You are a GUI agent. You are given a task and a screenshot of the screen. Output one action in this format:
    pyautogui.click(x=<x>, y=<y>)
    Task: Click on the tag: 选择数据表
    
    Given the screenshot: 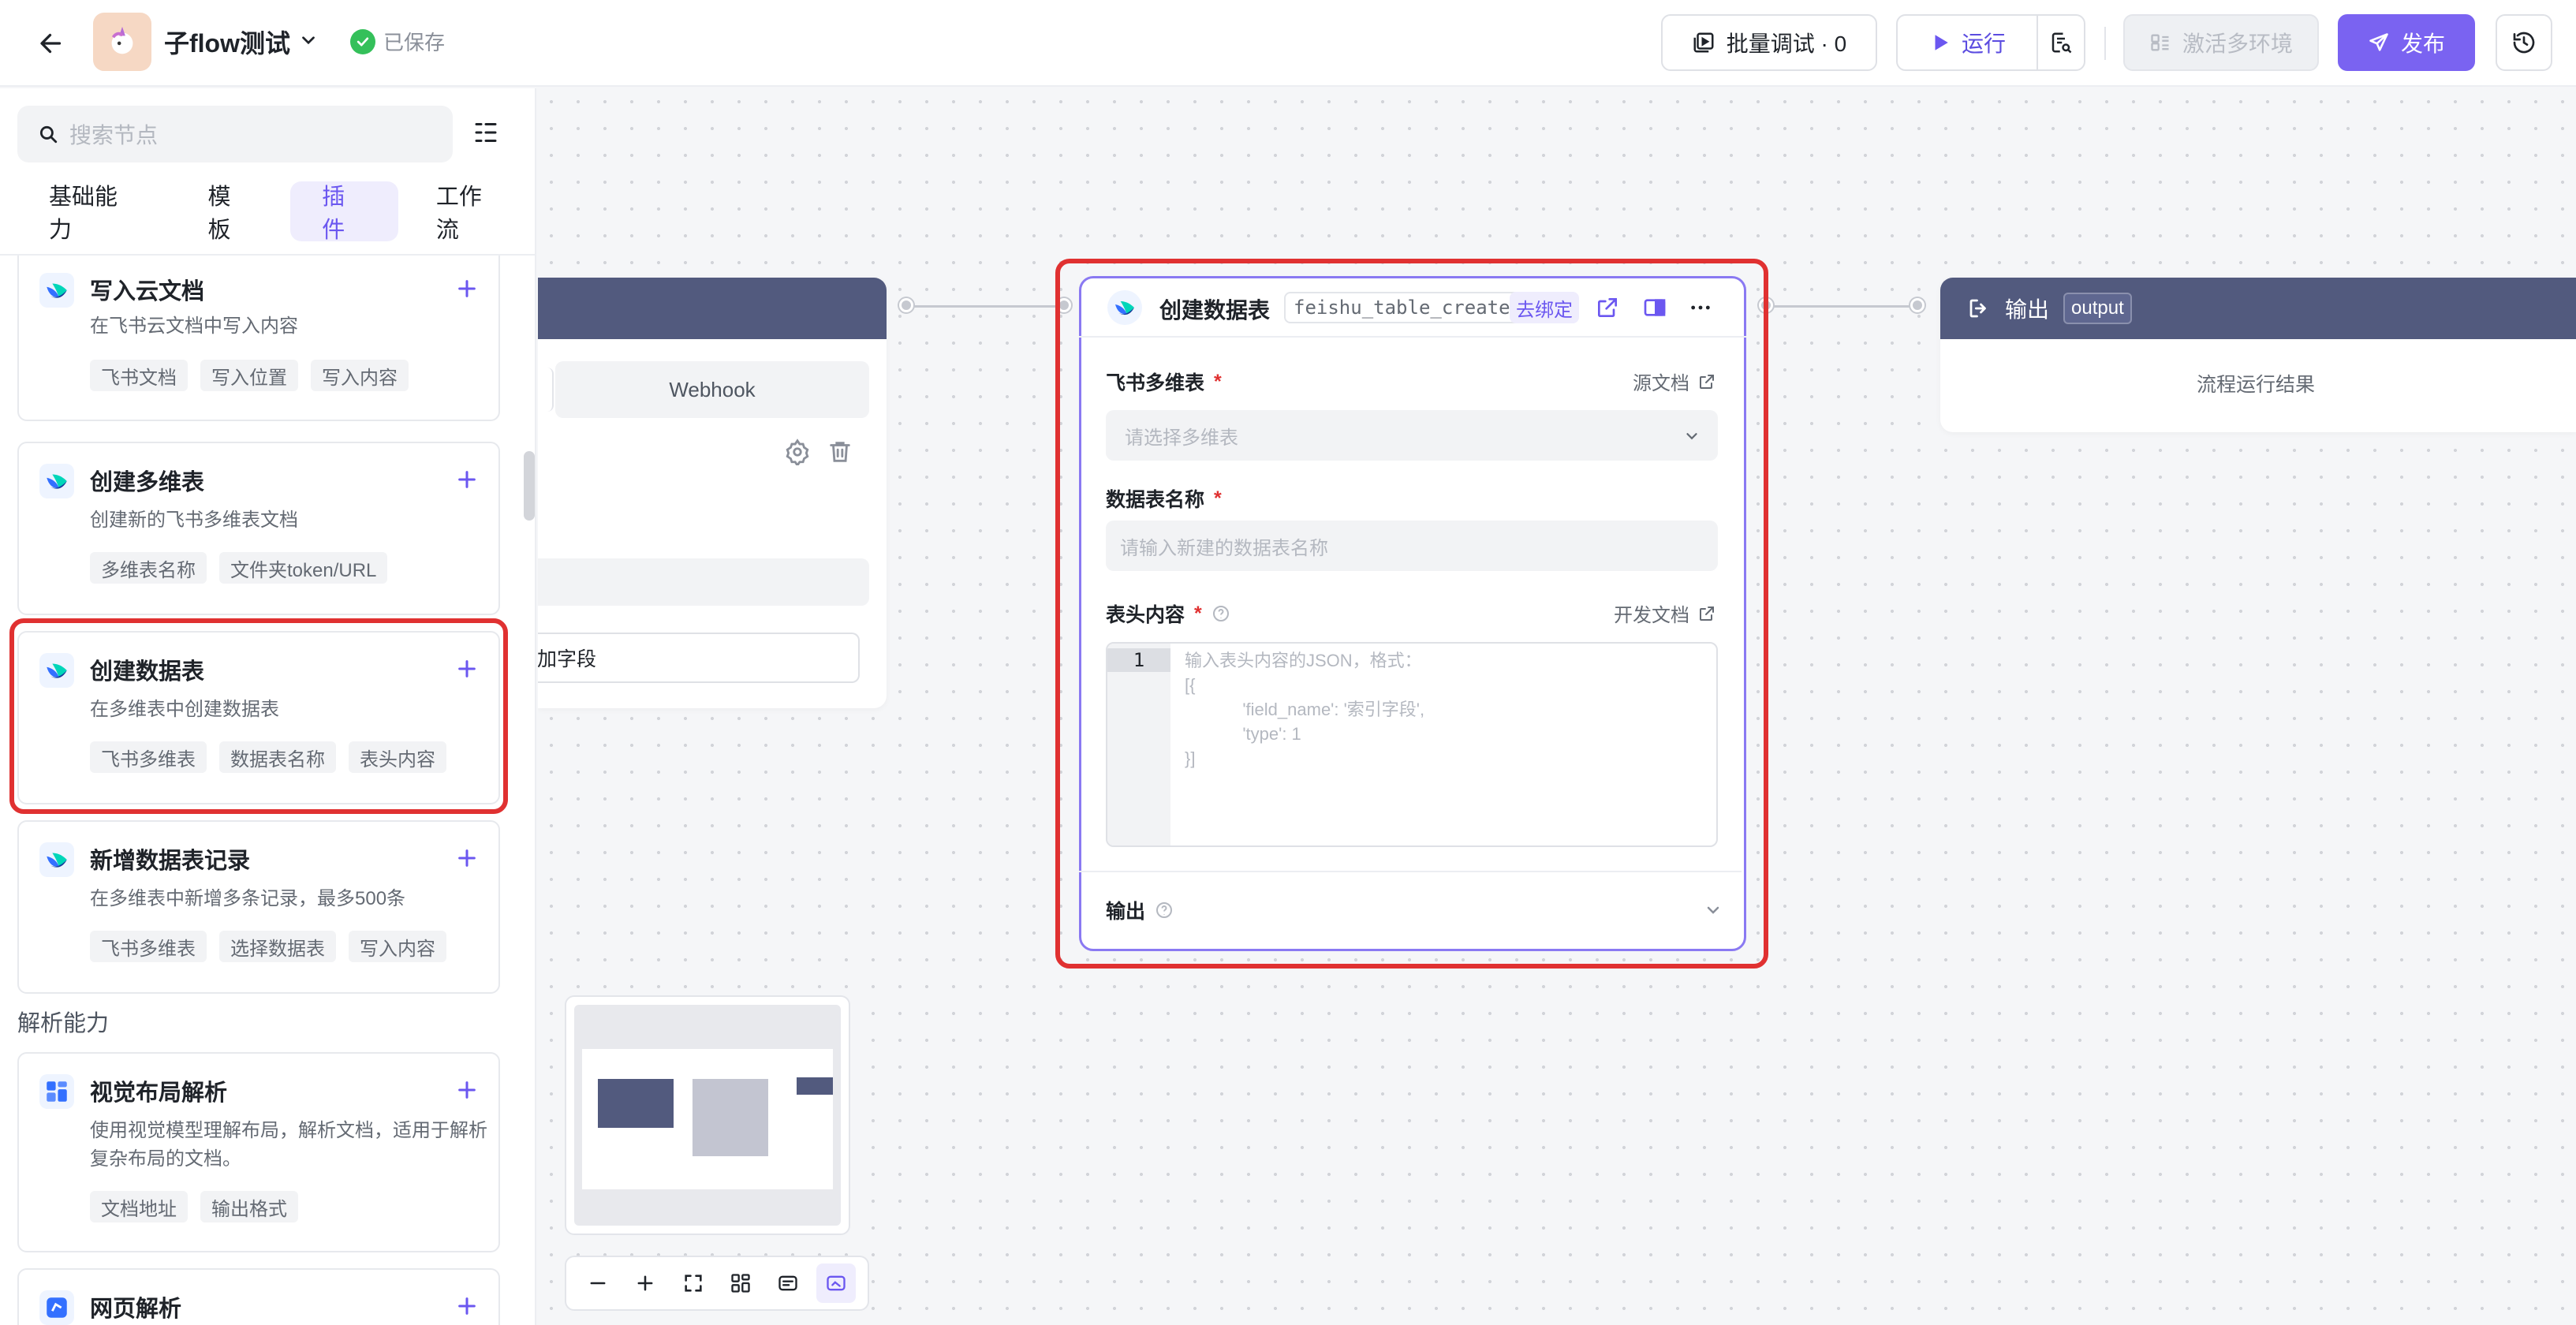 What is the action you would take?
    pyautogui.click(x=277, y=946)
    